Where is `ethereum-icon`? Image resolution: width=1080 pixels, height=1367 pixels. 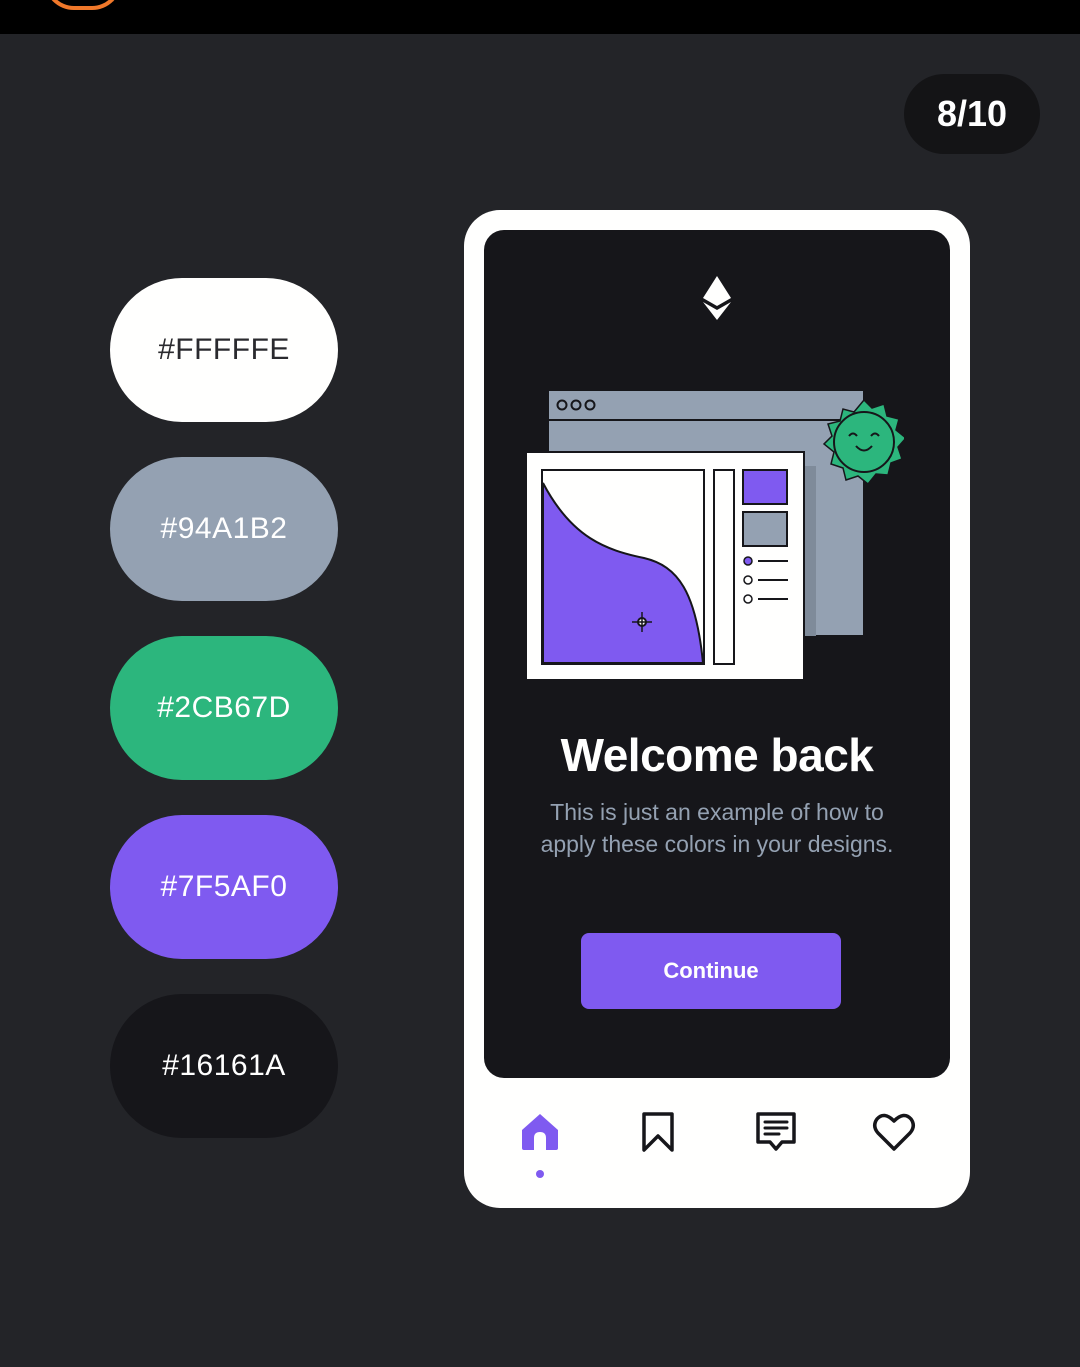 ethereum-icon is located at coordinates (717, 298).